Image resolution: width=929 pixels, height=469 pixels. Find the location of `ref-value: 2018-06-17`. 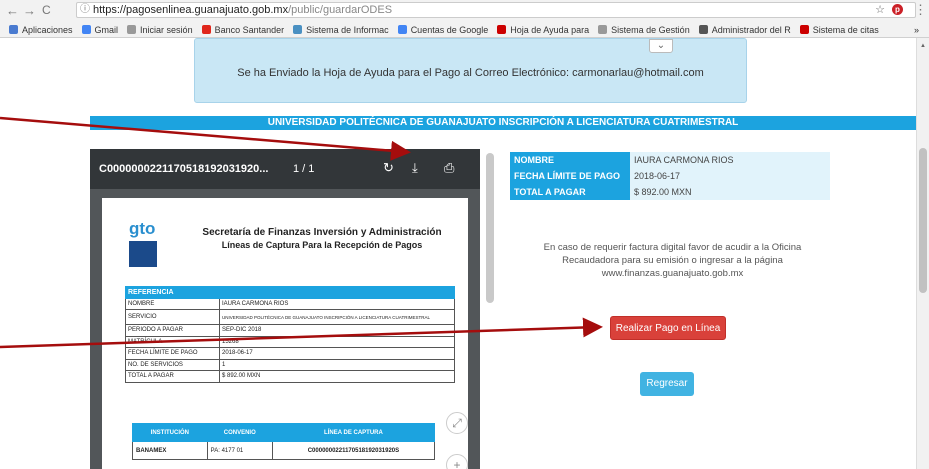

ref-value: 2018-06-17 is located at coordinates (337, 353).